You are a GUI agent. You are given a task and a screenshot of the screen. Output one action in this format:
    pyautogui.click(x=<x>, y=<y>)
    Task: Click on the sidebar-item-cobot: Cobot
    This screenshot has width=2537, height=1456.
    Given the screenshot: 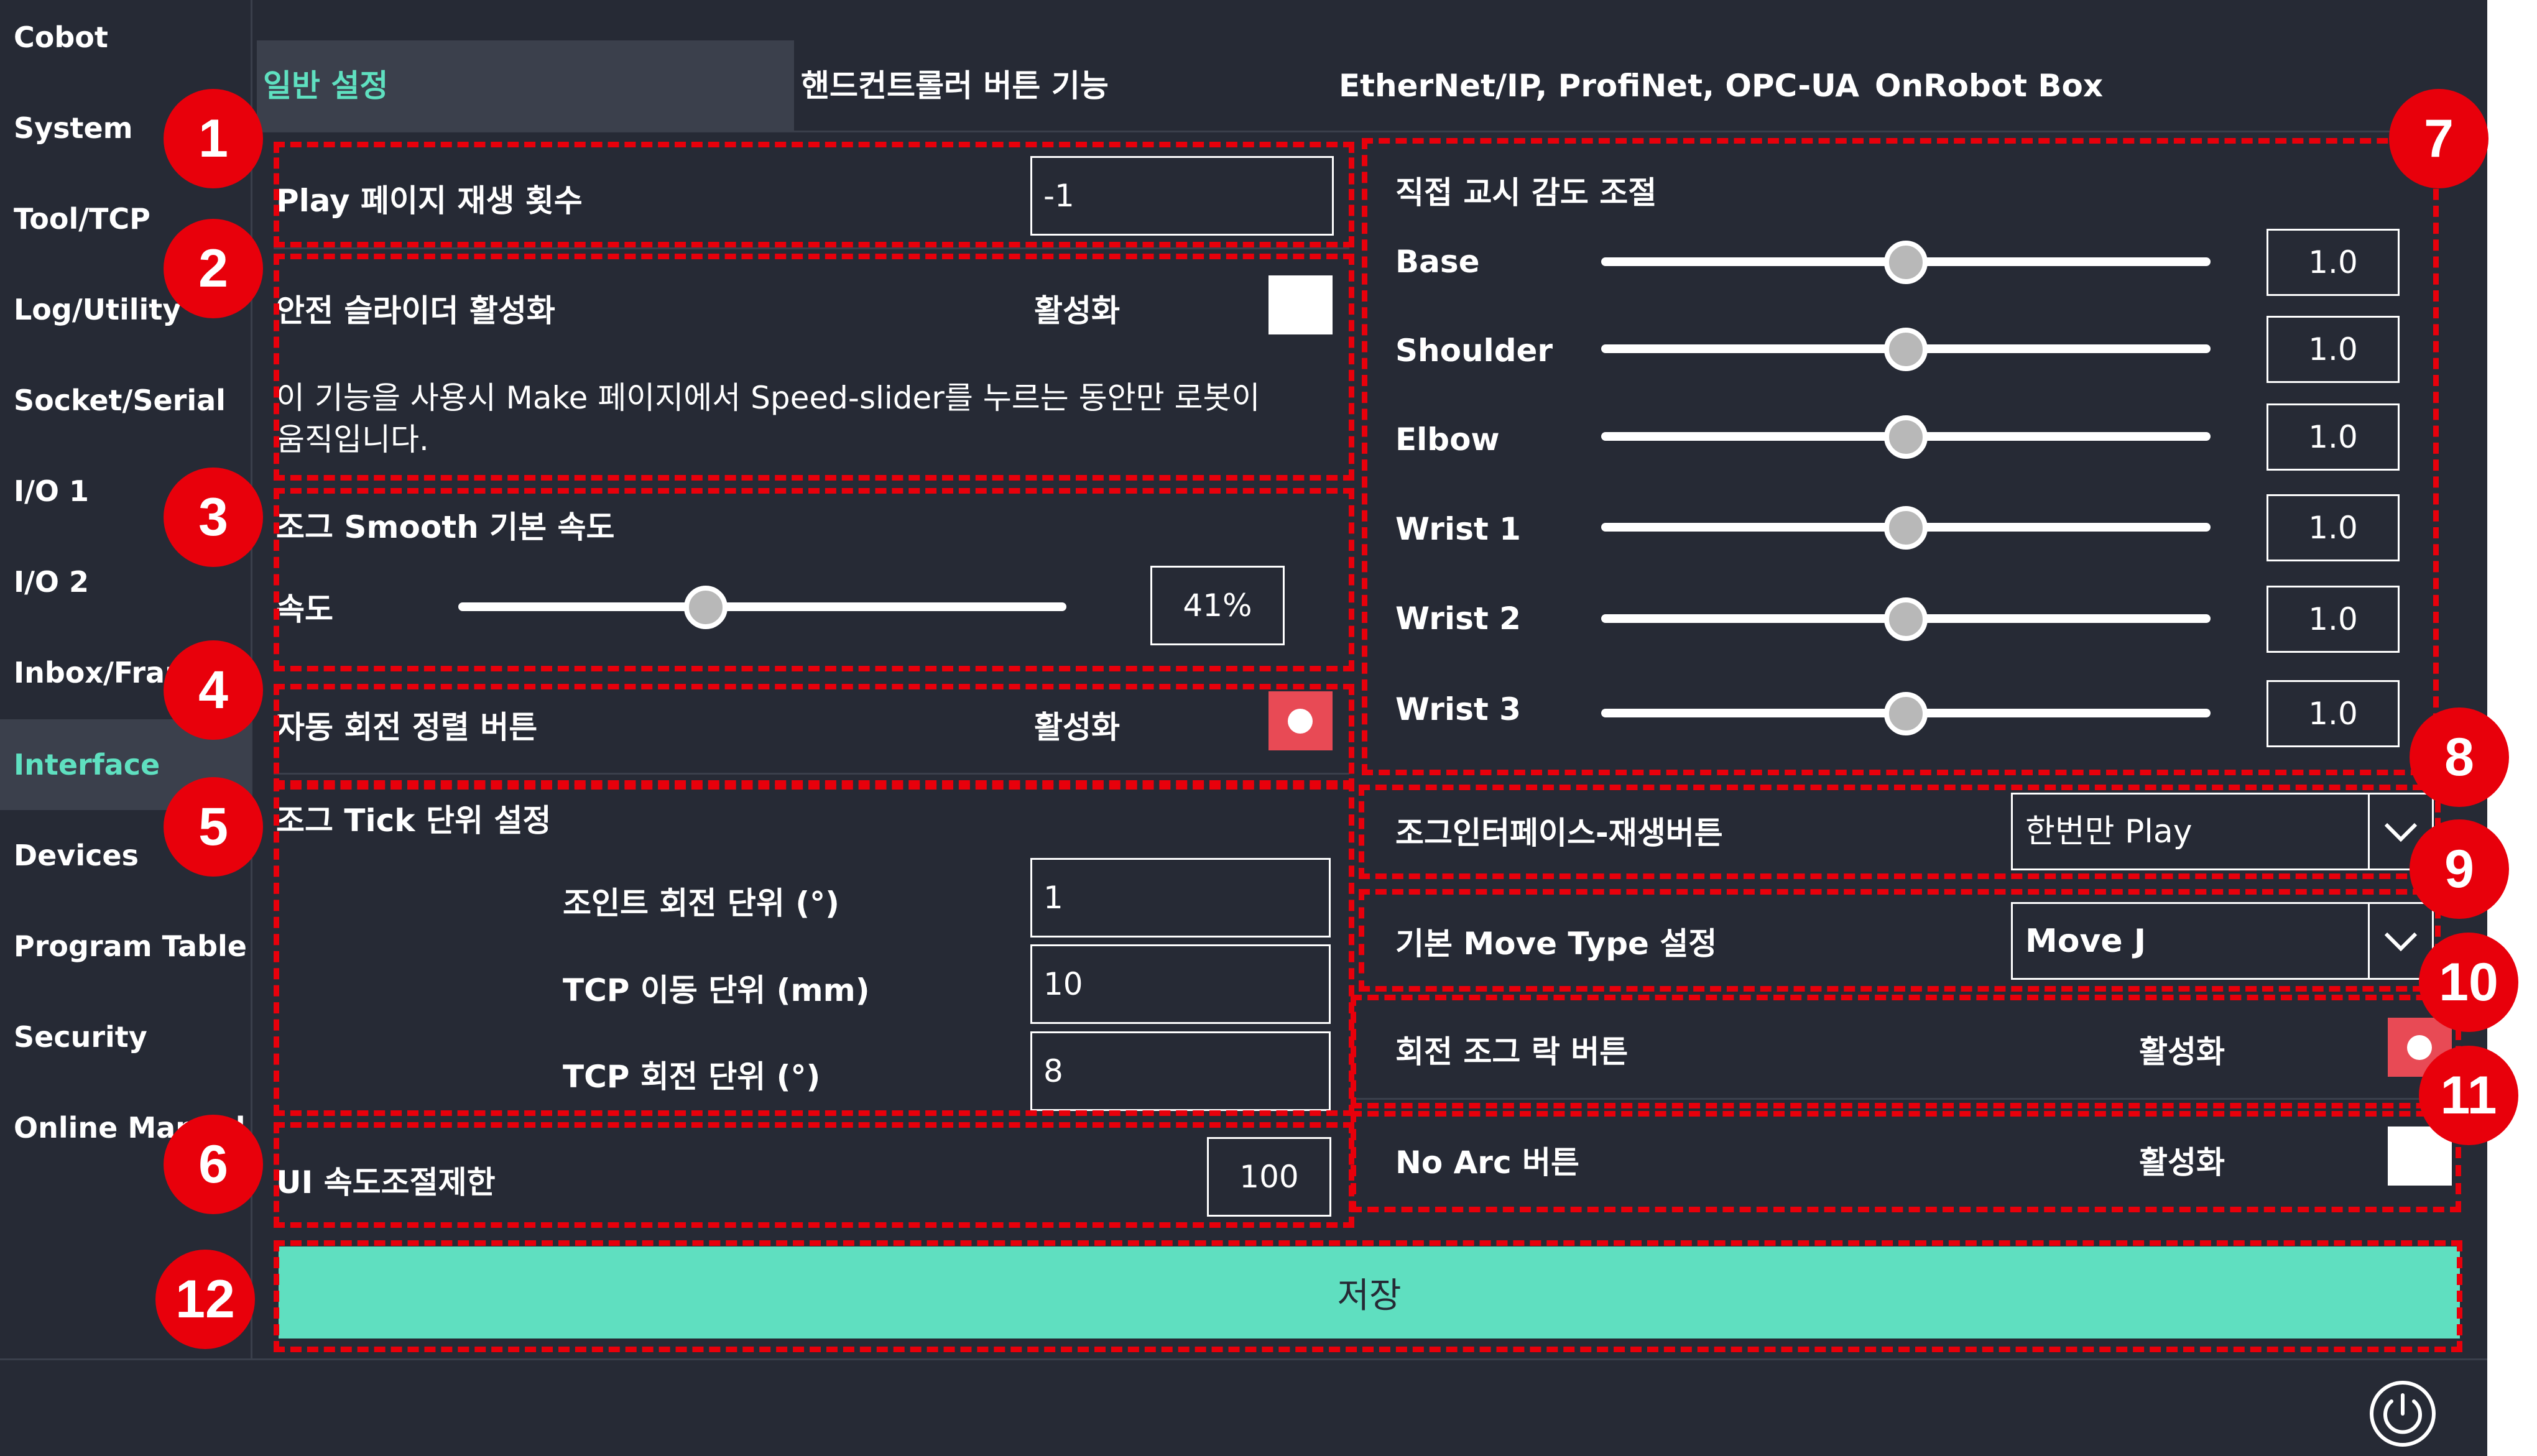 What is the action you would take?
    pyautogui.click(x=125, y=41)
    